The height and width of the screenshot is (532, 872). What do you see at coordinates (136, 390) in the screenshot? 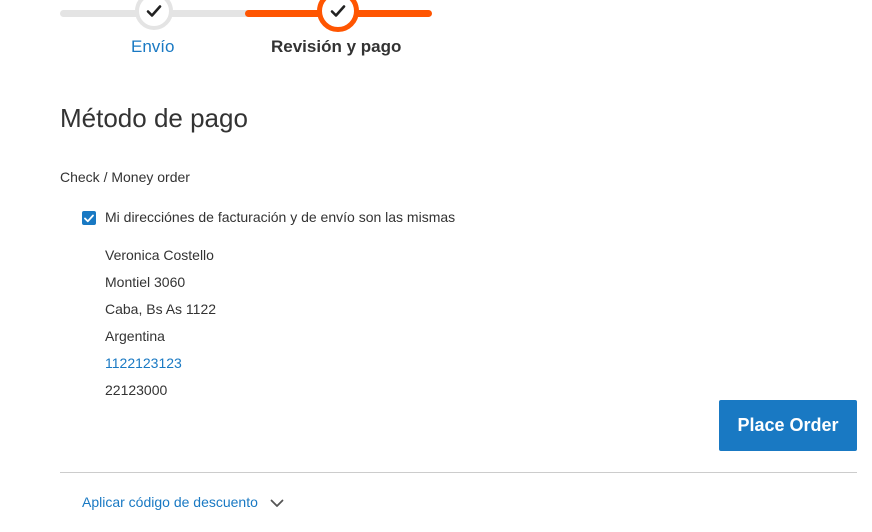
I see `address-extra: 22123000` at bounding box center [136, 390].